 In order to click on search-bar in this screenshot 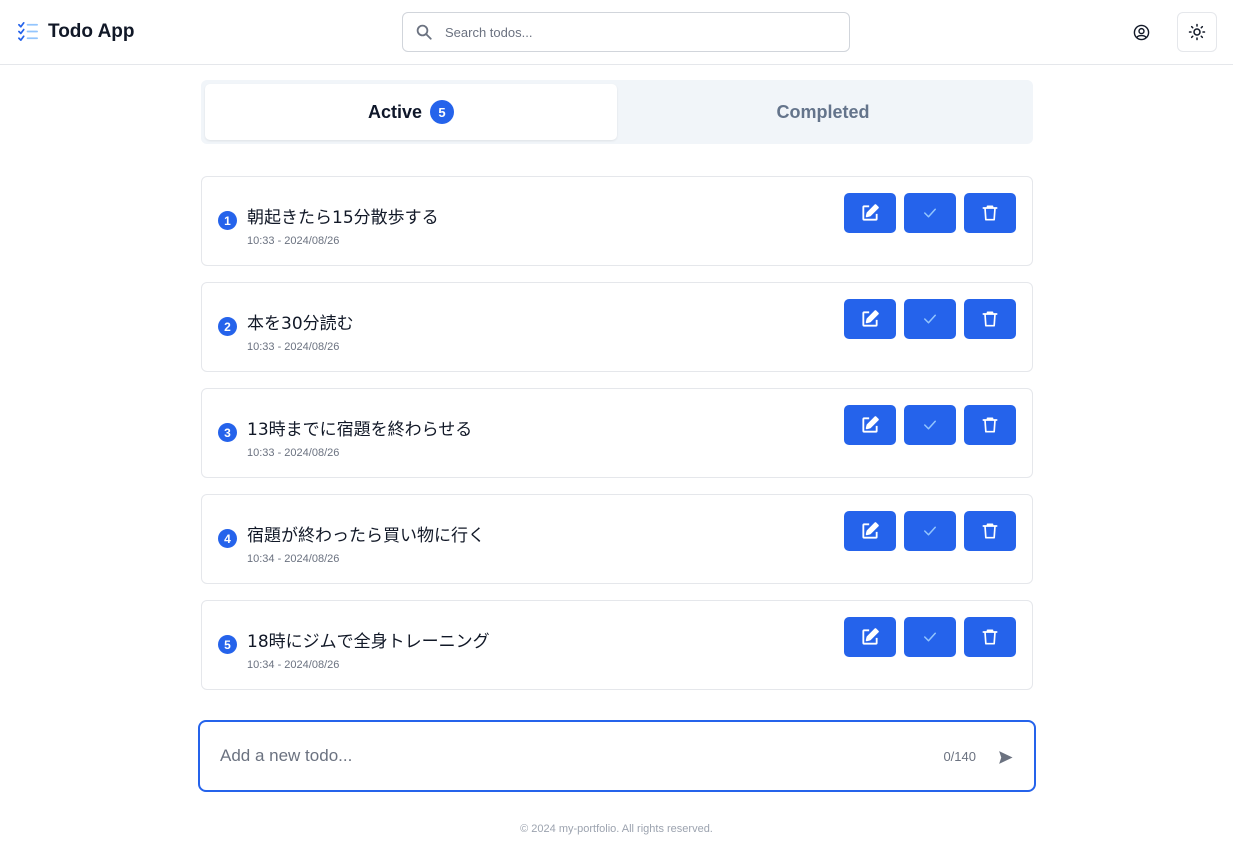, I will do `click(626, 32)`.